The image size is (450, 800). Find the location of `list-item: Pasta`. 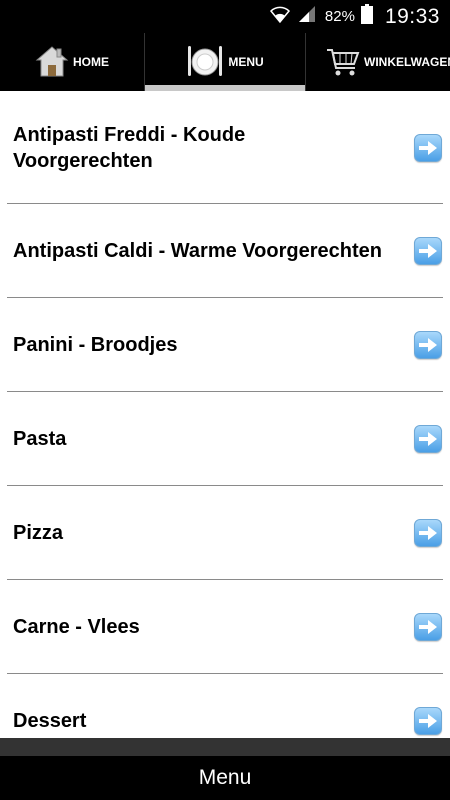

list-item: Pasta is located at coordinates (225, 439).